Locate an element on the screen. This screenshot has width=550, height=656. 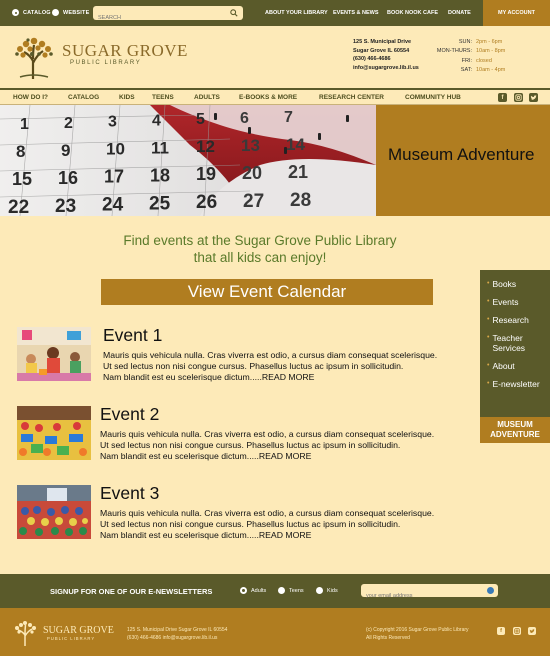
radio-website-dot is located at coordinates (55, 12).